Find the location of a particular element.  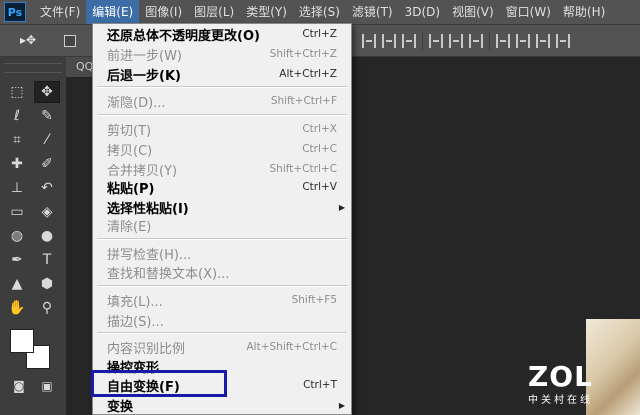

move-tool-preset-icon: ▸✥ is located at coordinates (31, 40).